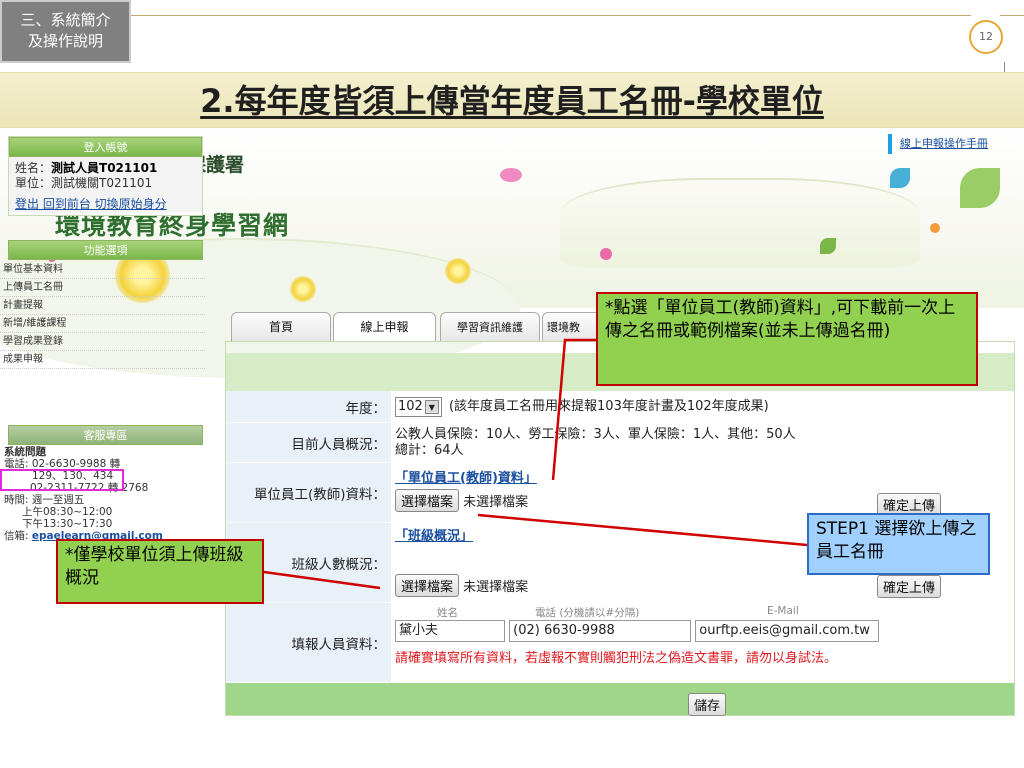 The height and width of the screenshot is (768, 1024). I want to click on arrow-to-choose-file, so click(642, 530).